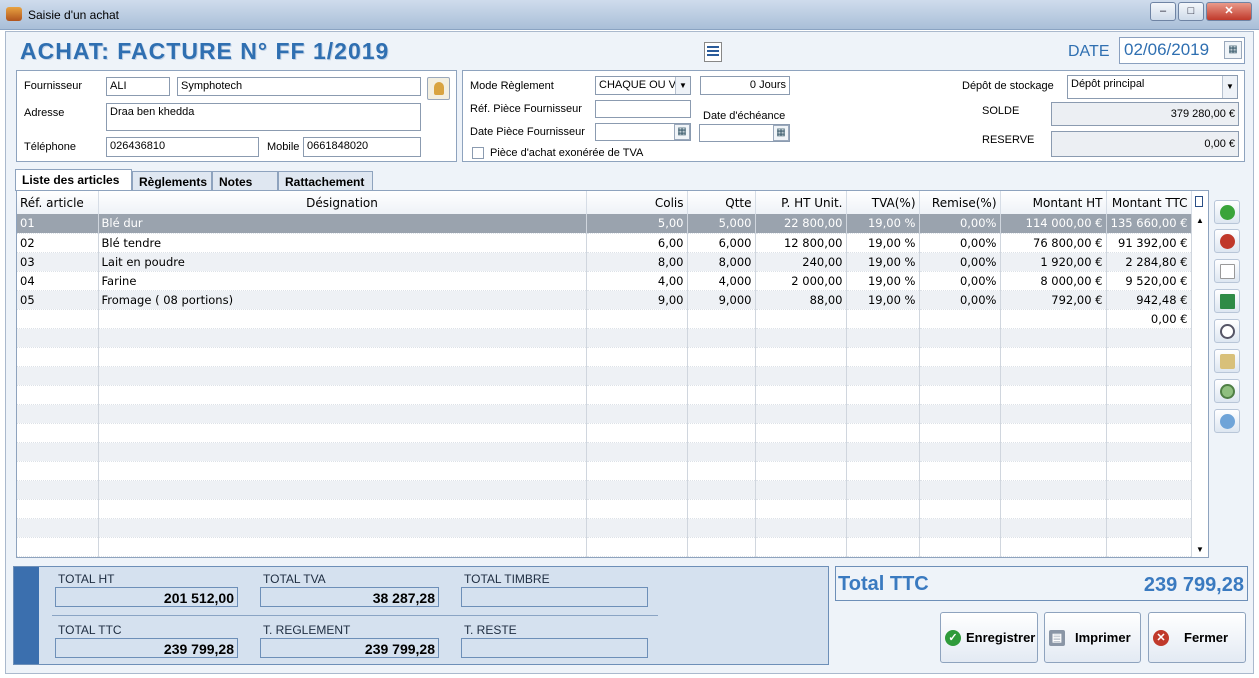 This screenshot has width=1259, height=678. I want to click on cell-prix-ht: 12 800,00, so click(801, 243).